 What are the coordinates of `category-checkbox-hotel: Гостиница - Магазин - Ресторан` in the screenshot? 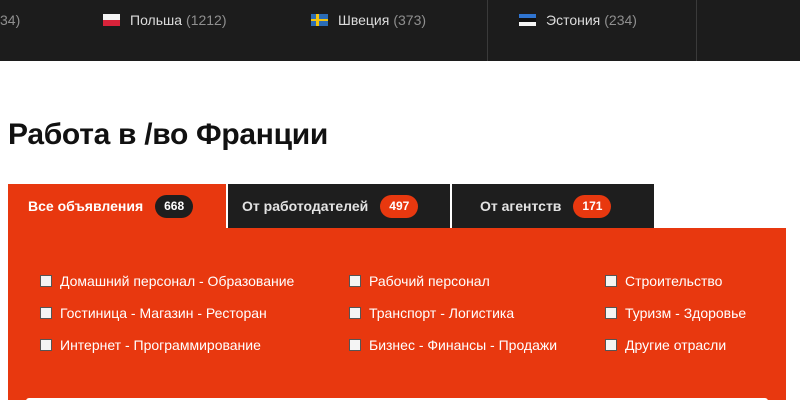 It's located at (153, 313).